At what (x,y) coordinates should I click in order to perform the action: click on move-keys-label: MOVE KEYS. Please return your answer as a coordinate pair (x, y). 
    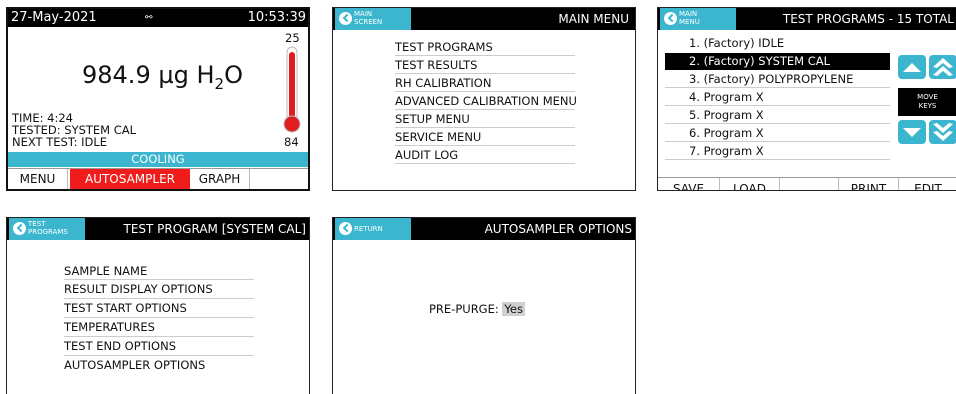
    Looking at the image, I should click on (927, 102).